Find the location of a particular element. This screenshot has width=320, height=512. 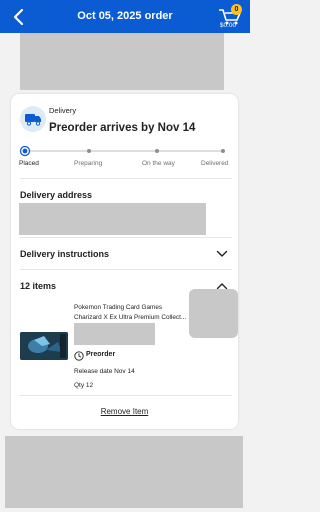

step-label-delivered: Delivered is located at coordinates (215, 163).